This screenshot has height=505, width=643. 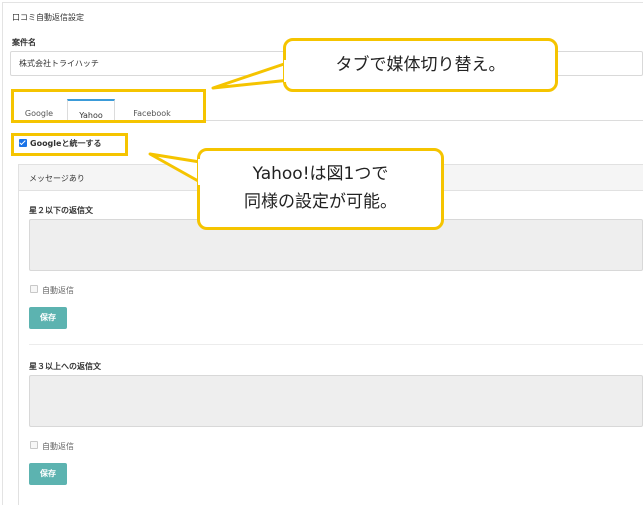 What do you see at coordinates (251, 75) in the screenshot?
I see `tabs-callout-tail` at bounding box center [251, 75].